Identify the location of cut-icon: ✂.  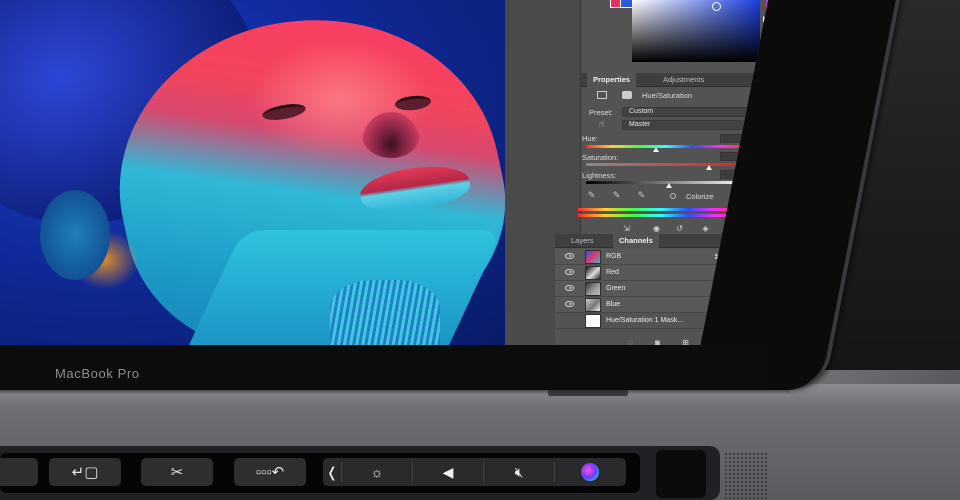
(177, 472).